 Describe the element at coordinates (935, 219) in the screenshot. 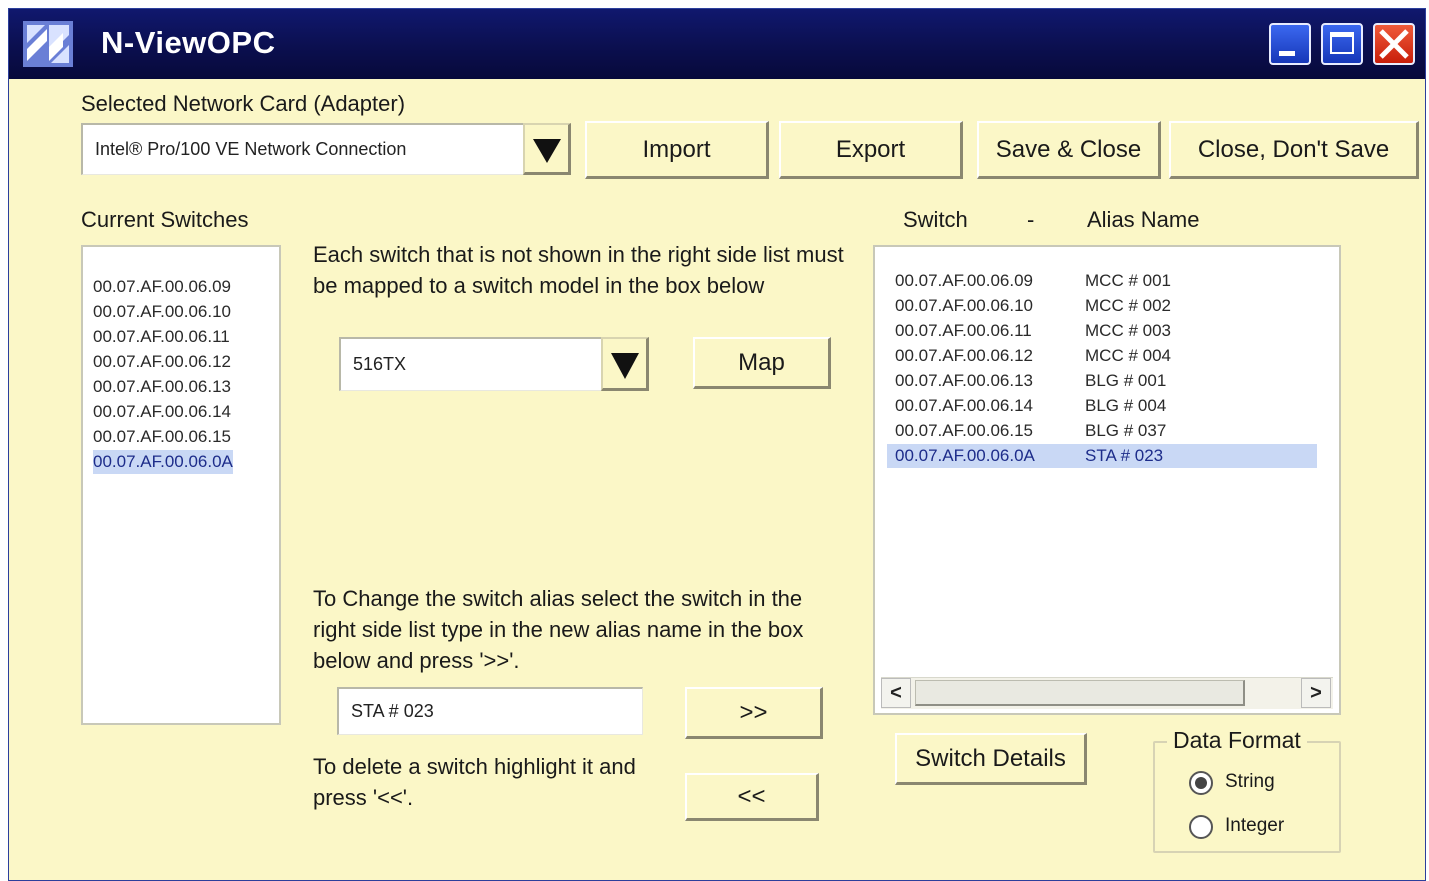

I see `column-header-switch: Switch` at that location.